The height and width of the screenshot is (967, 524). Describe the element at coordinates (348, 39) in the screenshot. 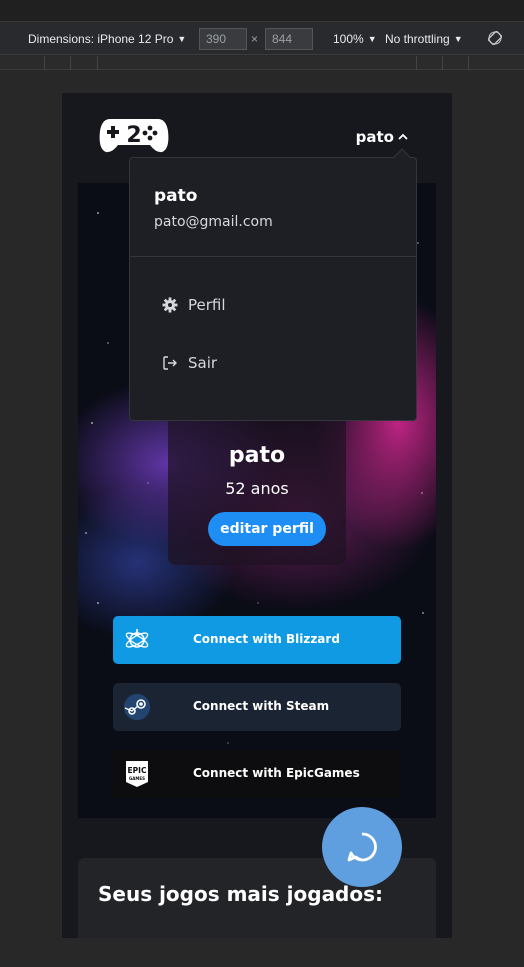

I see `zoom-label: 100%` at that location.